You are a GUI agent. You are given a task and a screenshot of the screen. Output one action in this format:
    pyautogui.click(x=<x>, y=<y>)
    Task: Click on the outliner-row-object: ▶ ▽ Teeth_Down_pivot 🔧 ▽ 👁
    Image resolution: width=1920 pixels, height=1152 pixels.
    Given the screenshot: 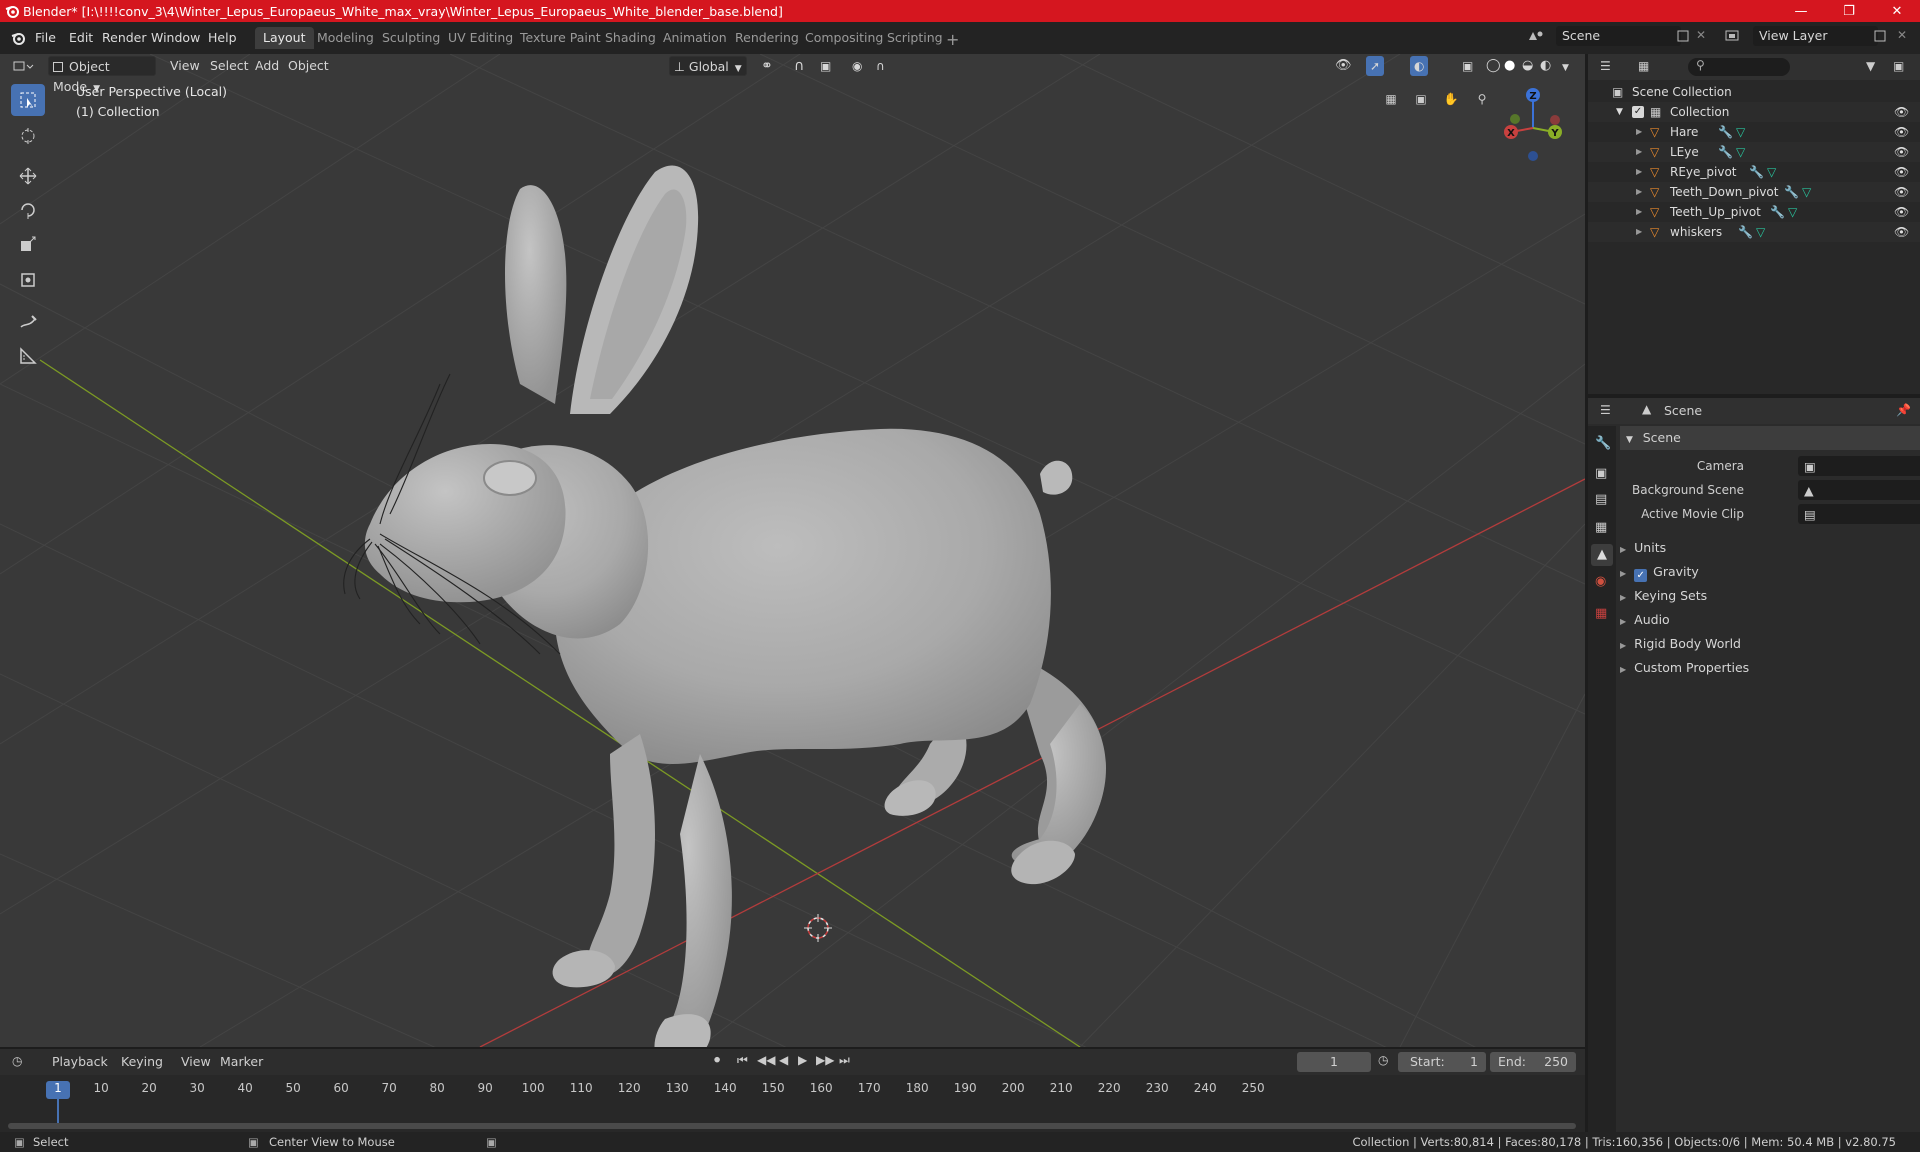 What is the action you would take?
    pyautogui.click(x=1754, y=192)
    